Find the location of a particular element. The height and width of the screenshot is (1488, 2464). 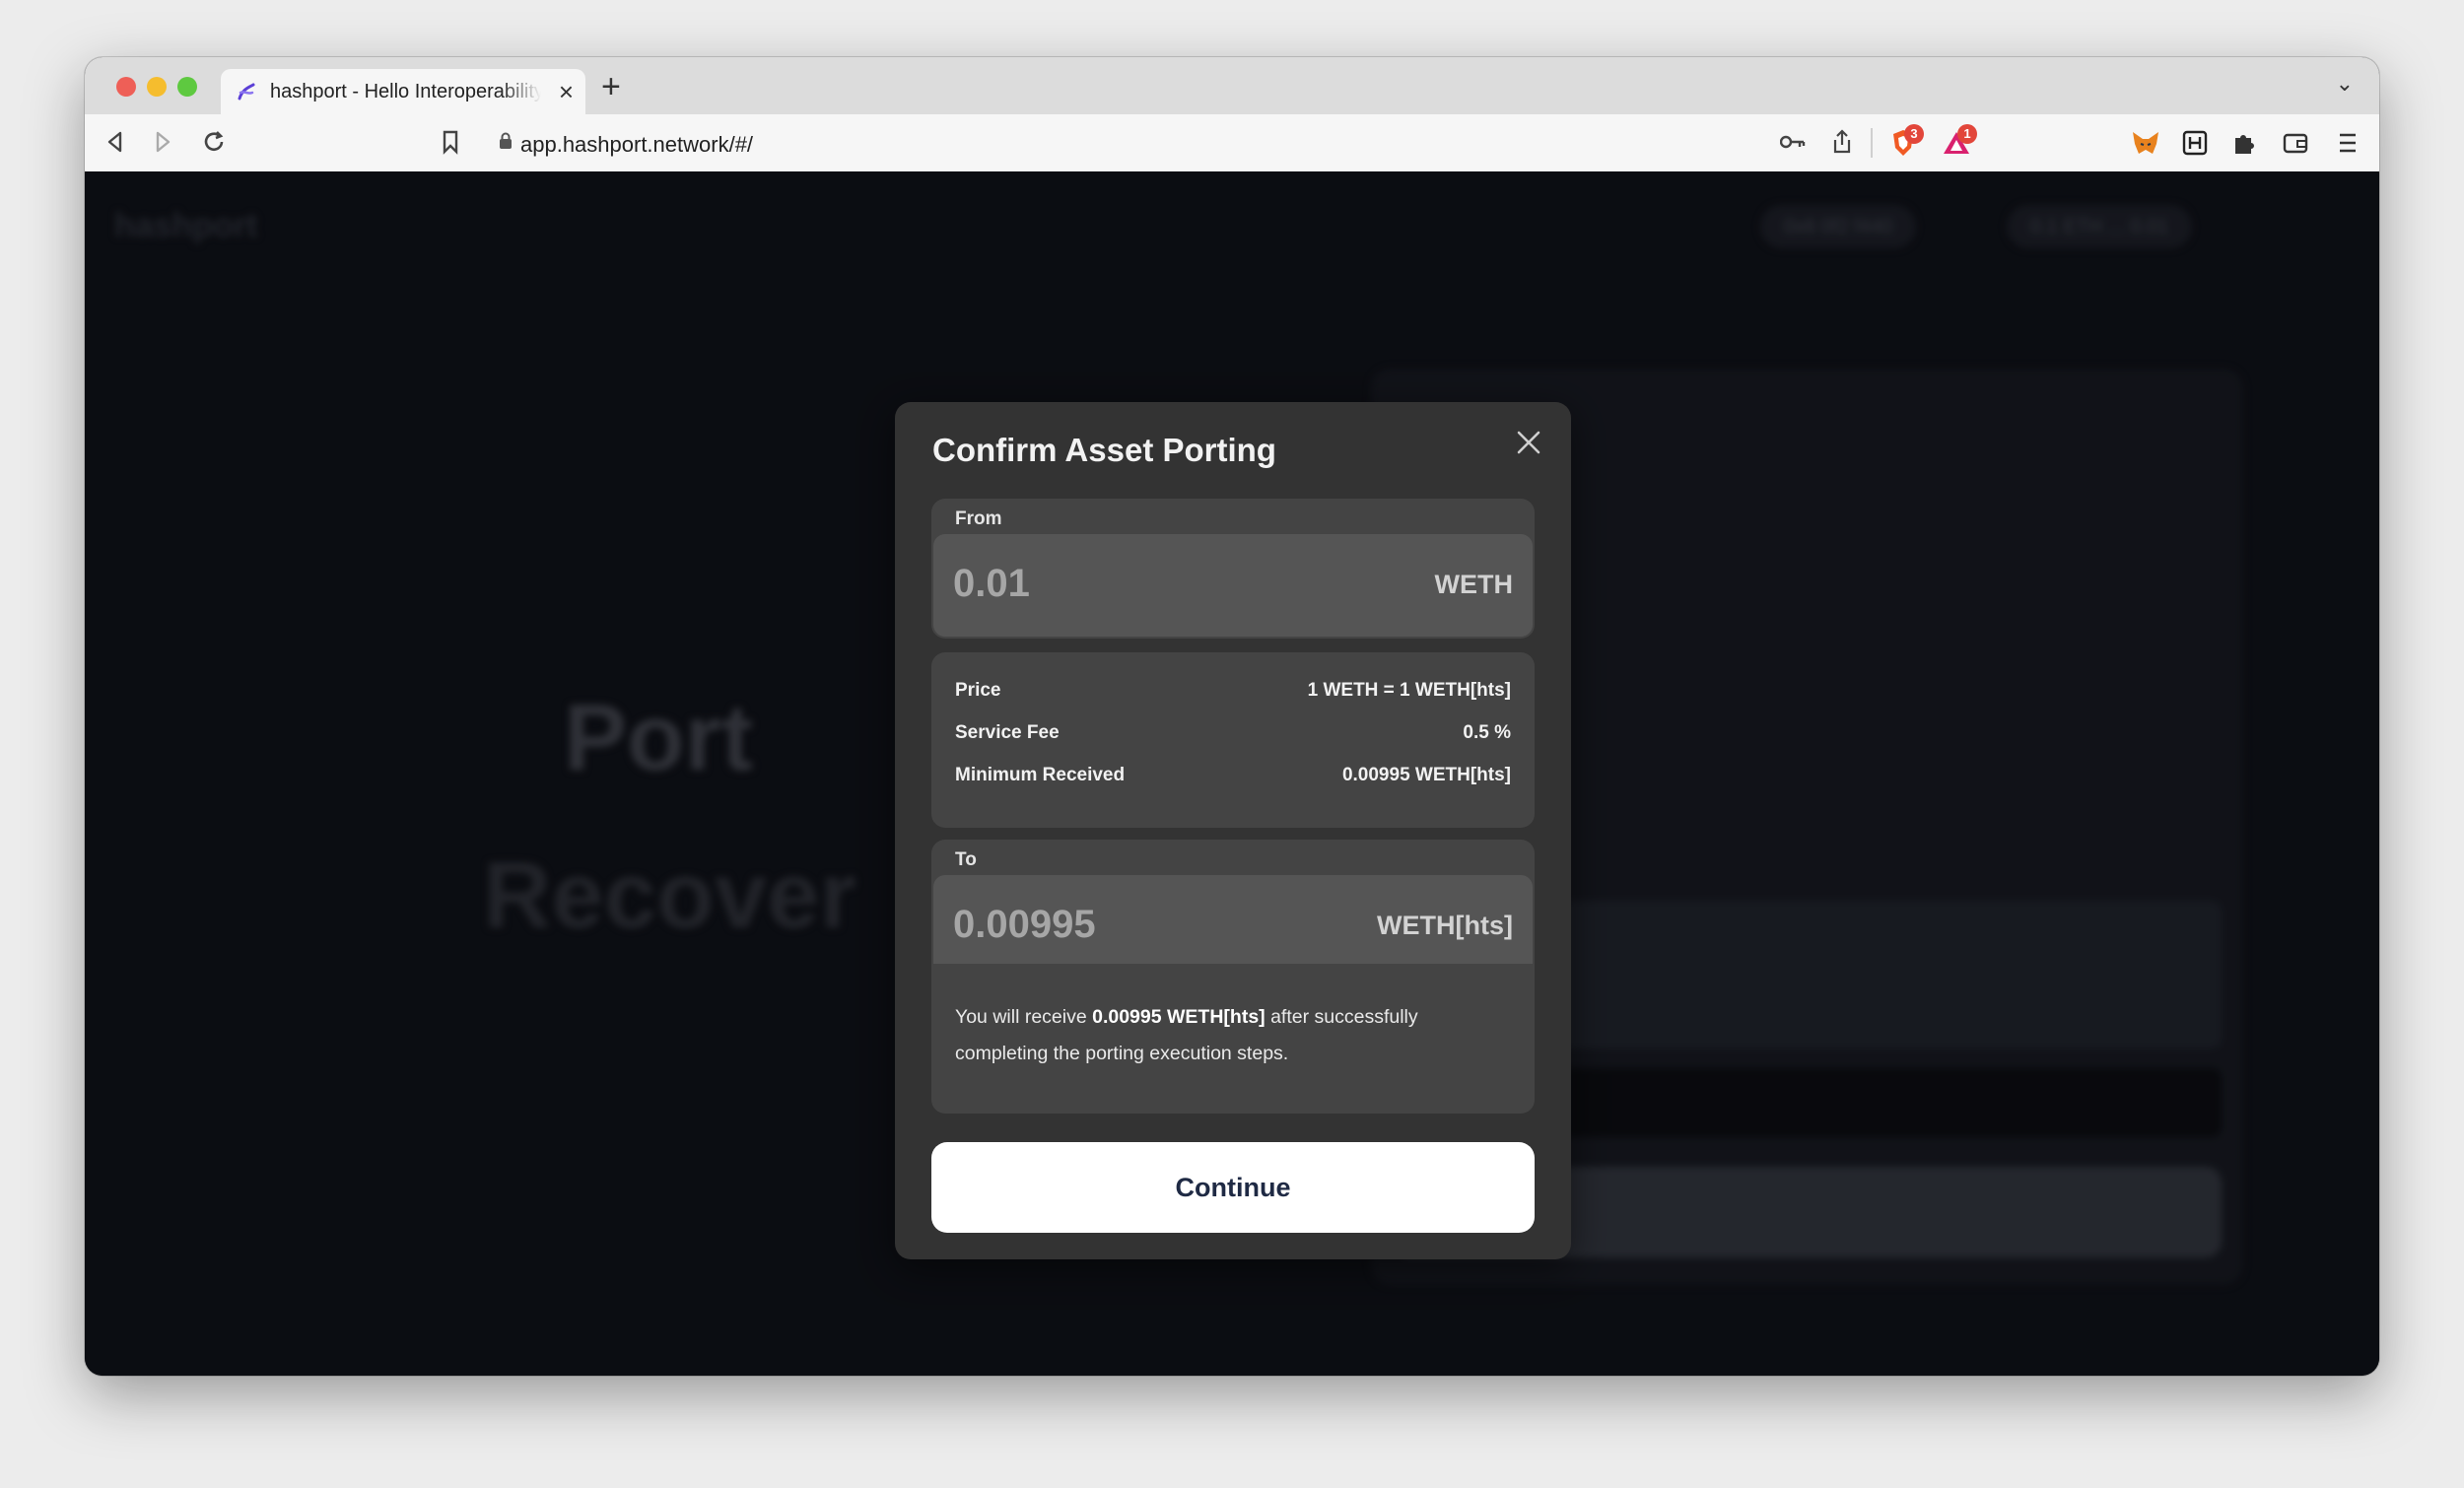

price-row: Price 1 WETH = 1 WETH[hts] is located at coordinates (1233, 691).